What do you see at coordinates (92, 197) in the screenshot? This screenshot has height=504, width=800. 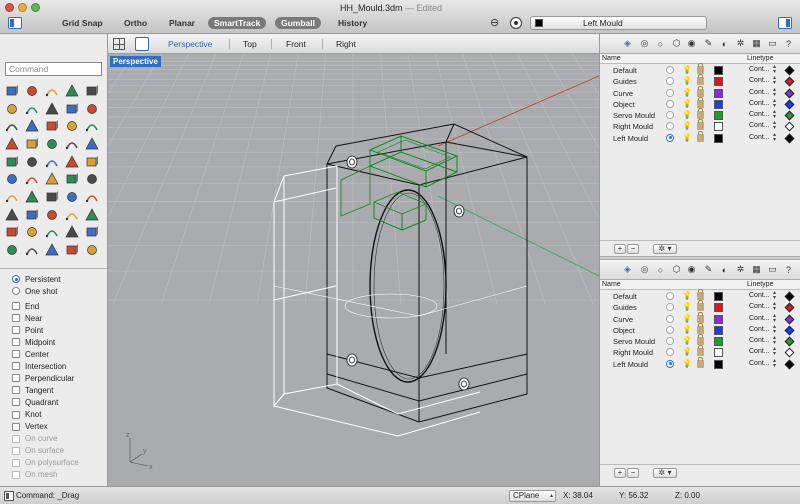 I see `array-tool-icon` at bounding box center [92, 197].